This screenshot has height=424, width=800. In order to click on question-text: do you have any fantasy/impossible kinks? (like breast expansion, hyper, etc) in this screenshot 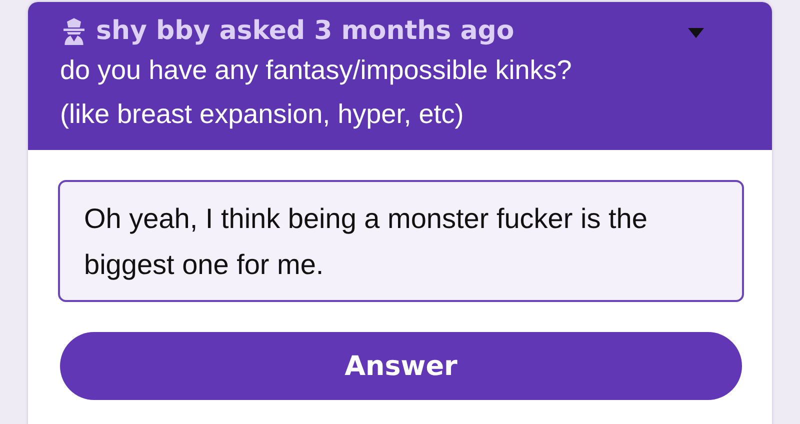, I will do `click(316, 92)`.